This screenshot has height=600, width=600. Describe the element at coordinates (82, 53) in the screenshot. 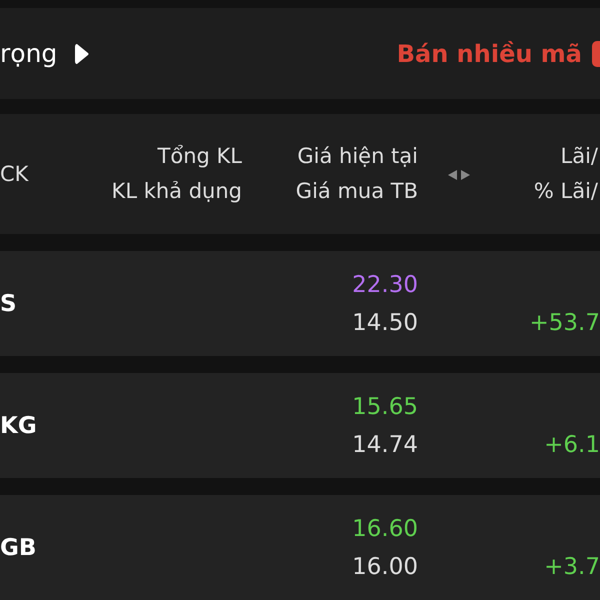

I see `play-icon` at that location.